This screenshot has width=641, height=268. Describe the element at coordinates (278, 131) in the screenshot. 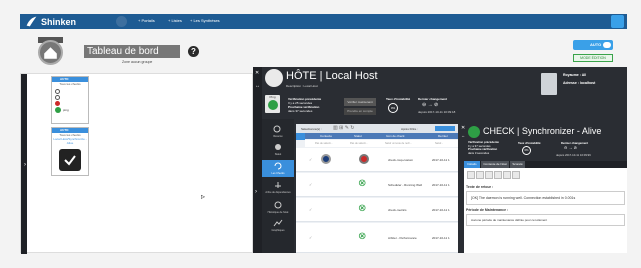

I see `sidebar-item-resume: Résumé` at that location.